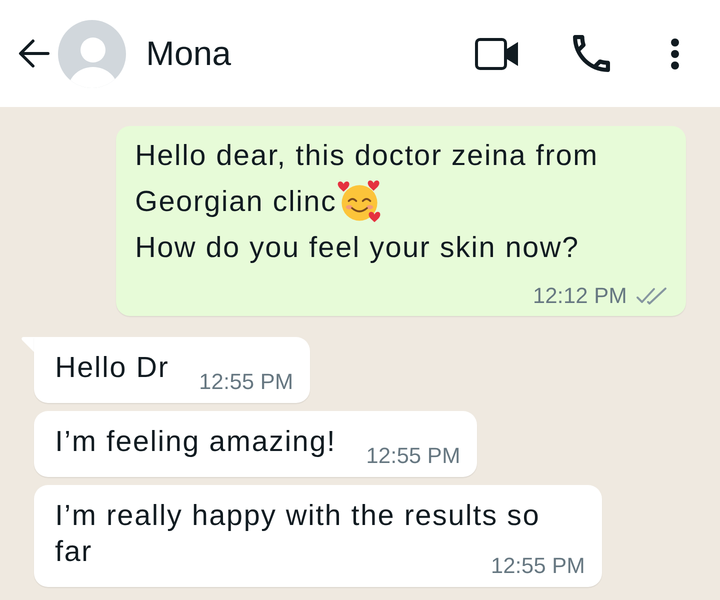 Image resolution: width=720 pixels, height=600 pixels. What do you see at coordinates (189, 54) in the screenshot?
I see `contact-name: Mona` at bounding box center [189, 54].